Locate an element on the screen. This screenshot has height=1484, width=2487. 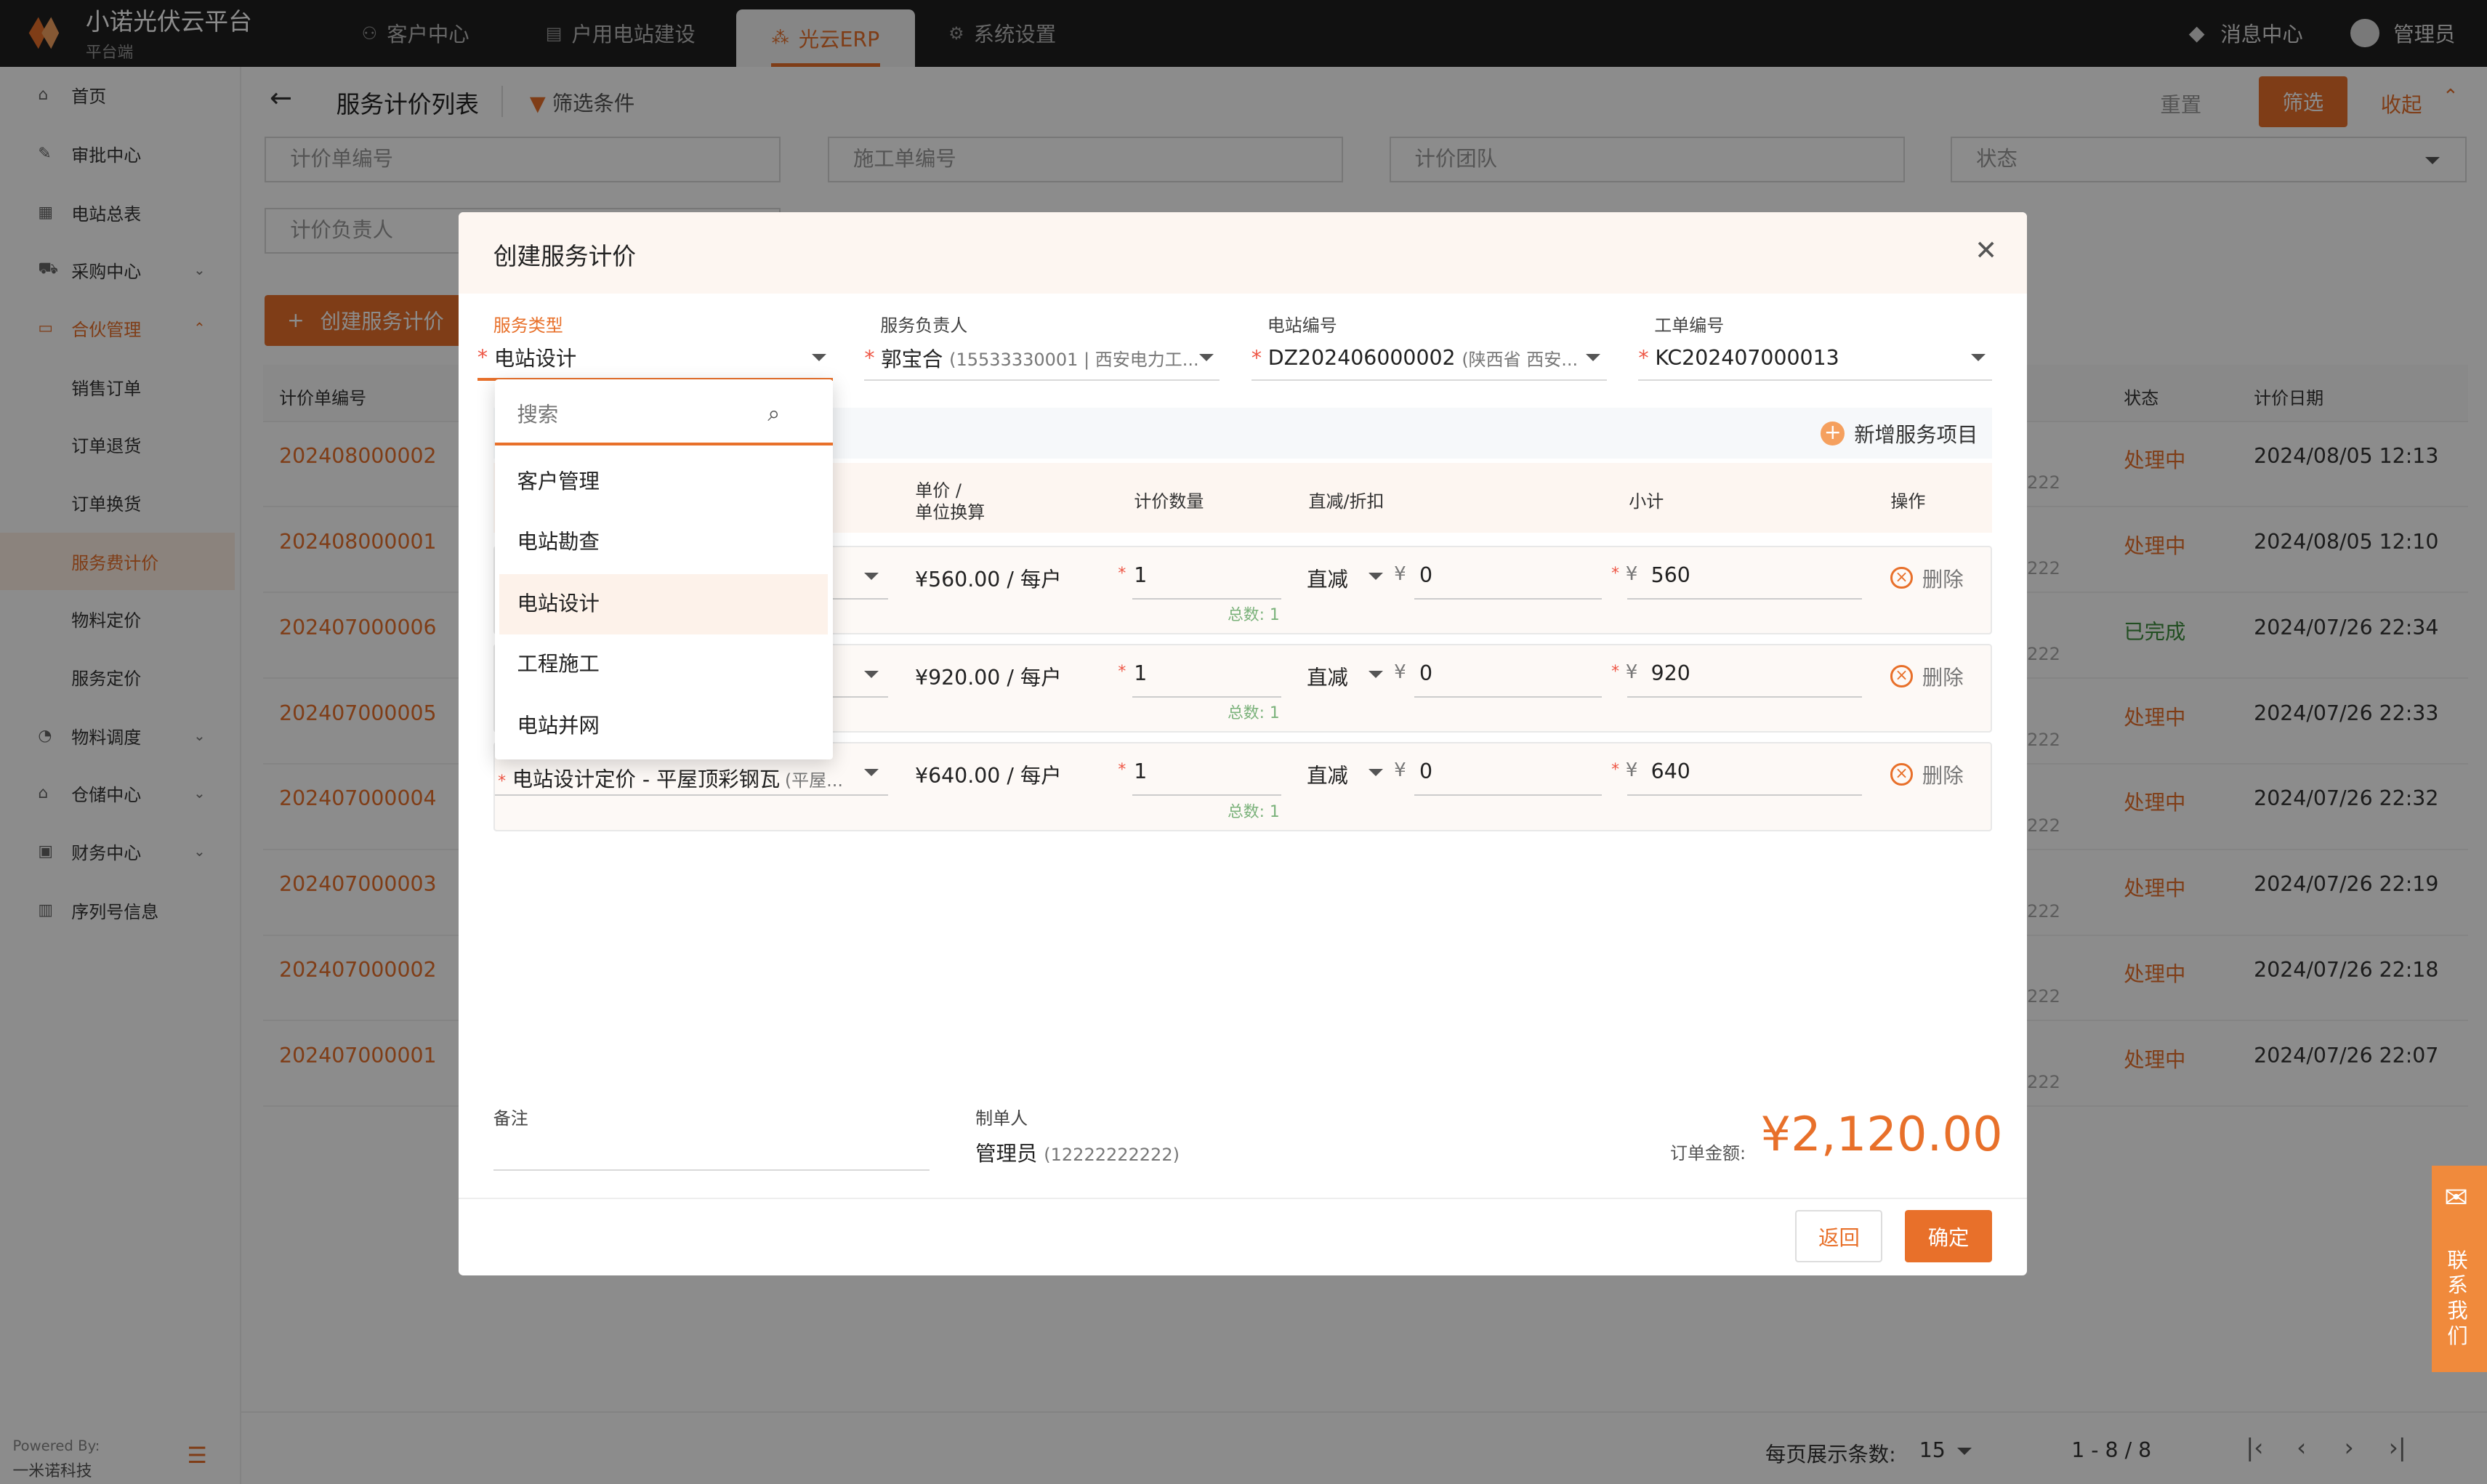
item-unit-price: ¥640.00 / 每户 is located at coordinates (989, 777).